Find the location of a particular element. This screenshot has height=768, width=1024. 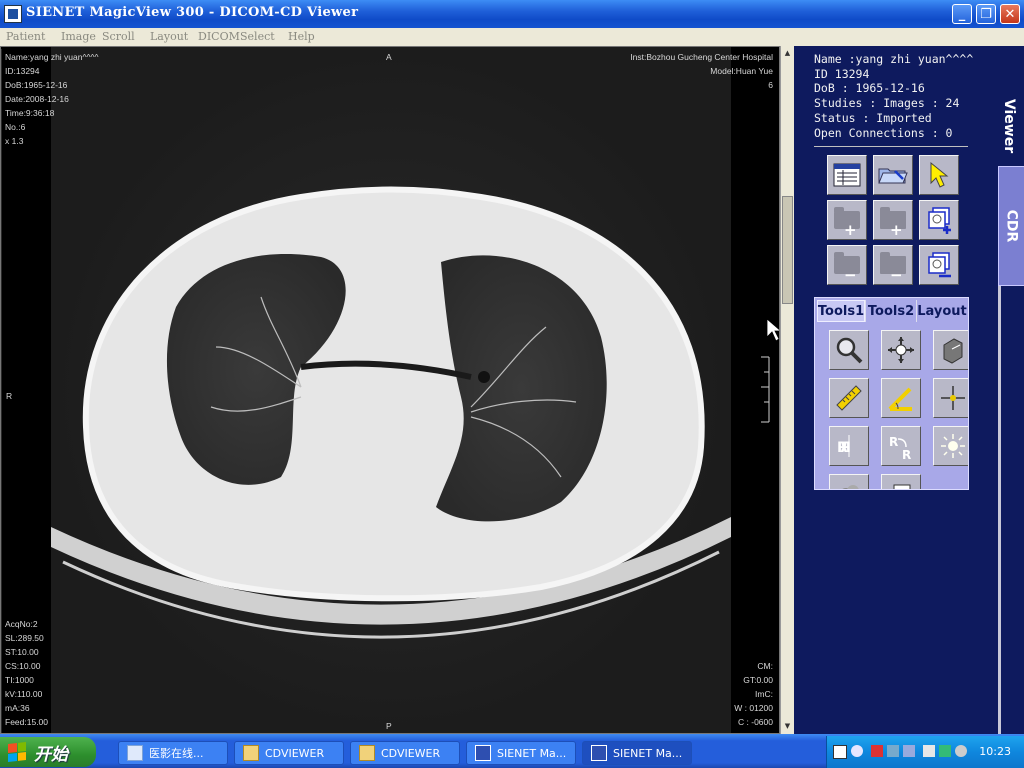

start-button: 开始 is located at coordinates (48, 752).